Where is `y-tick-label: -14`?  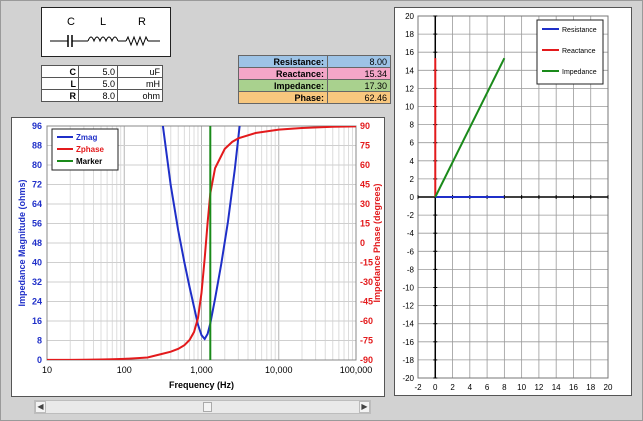 y-tick-label: -14 is located at coordinates (408, 324).